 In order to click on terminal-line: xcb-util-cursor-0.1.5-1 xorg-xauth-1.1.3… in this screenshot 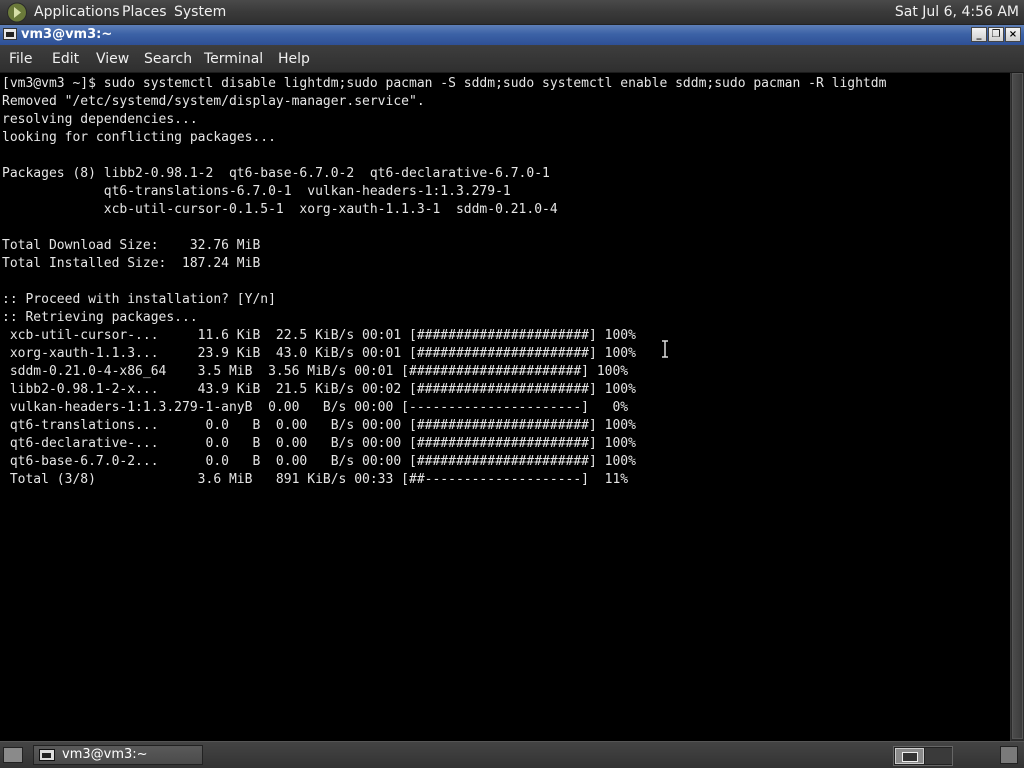, I will do `click(280, 209)`.